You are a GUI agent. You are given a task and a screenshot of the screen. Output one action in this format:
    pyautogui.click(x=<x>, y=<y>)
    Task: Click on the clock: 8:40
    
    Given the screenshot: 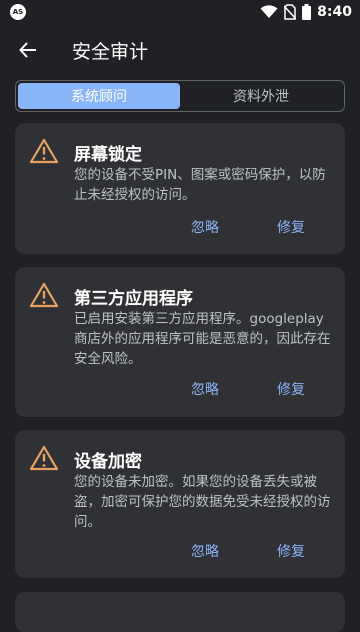 What is the action you would take?
    pyautogui.click(x=334, y=12)
    